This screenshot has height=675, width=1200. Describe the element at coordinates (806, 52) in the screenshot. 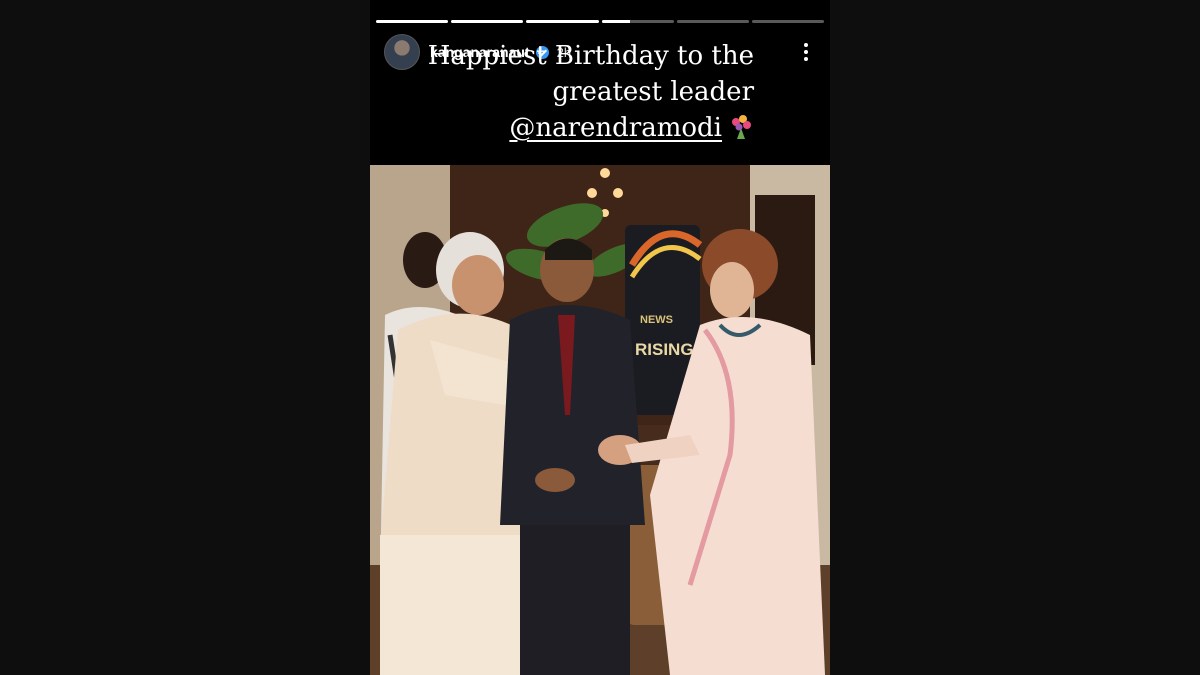

I see `more-options-icon` at that location.